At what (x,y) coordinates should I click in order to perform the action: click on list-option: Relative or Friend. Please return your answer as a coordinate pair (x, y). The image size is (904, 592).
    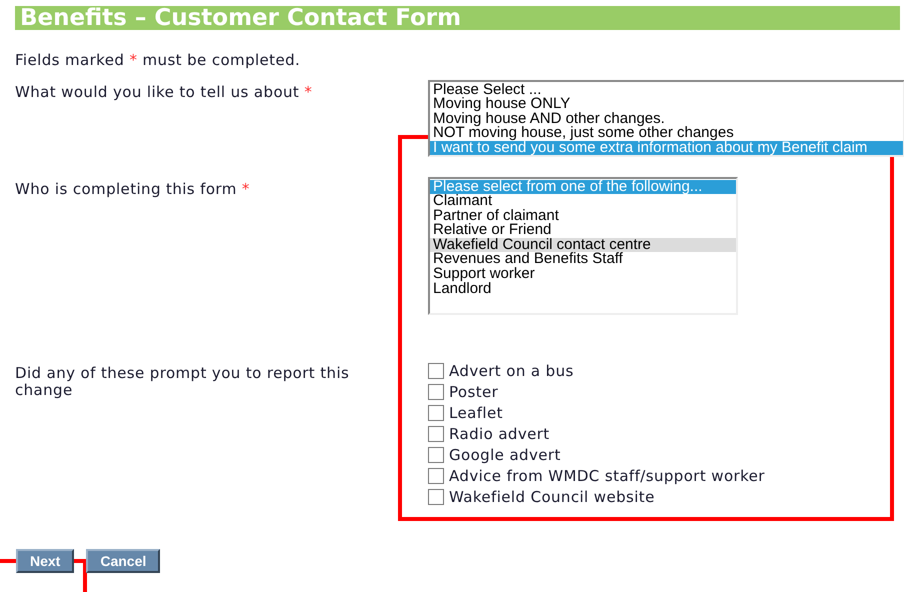
    Looking at the image, I should click on (583, 230).